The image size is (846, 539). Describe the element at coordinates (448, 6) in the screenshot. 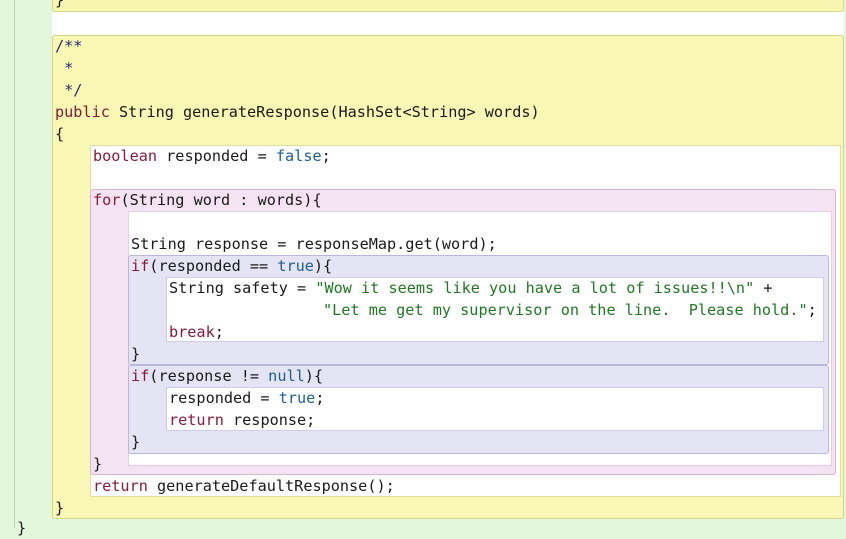

I see `previous-method-block` at that location.